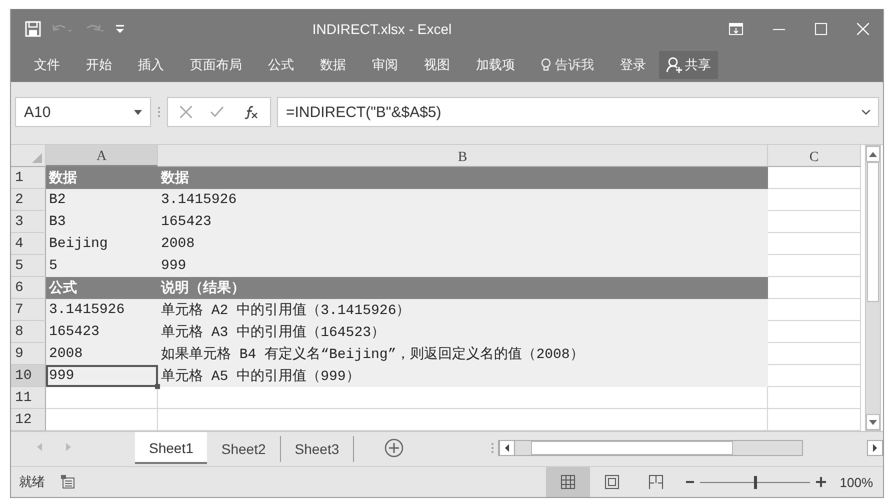  I want to click on split-grip-icon, so click(492, 448).